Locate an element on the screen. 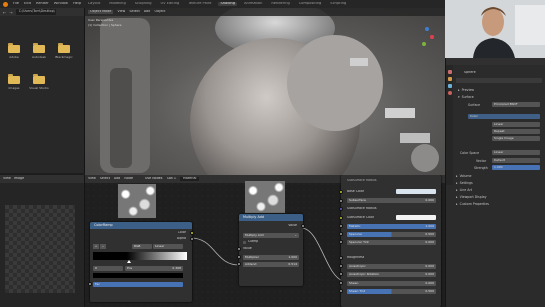  modifier-tab-icon is located at coordinates (449, 86).